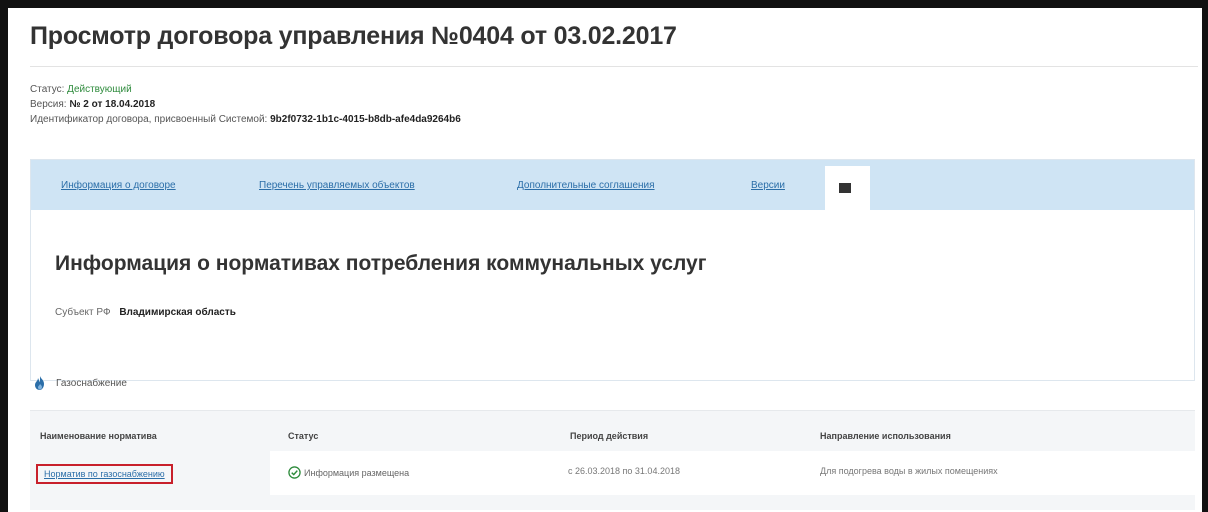  I want to click on service-name: Газоснабжение, so click(91, 383).